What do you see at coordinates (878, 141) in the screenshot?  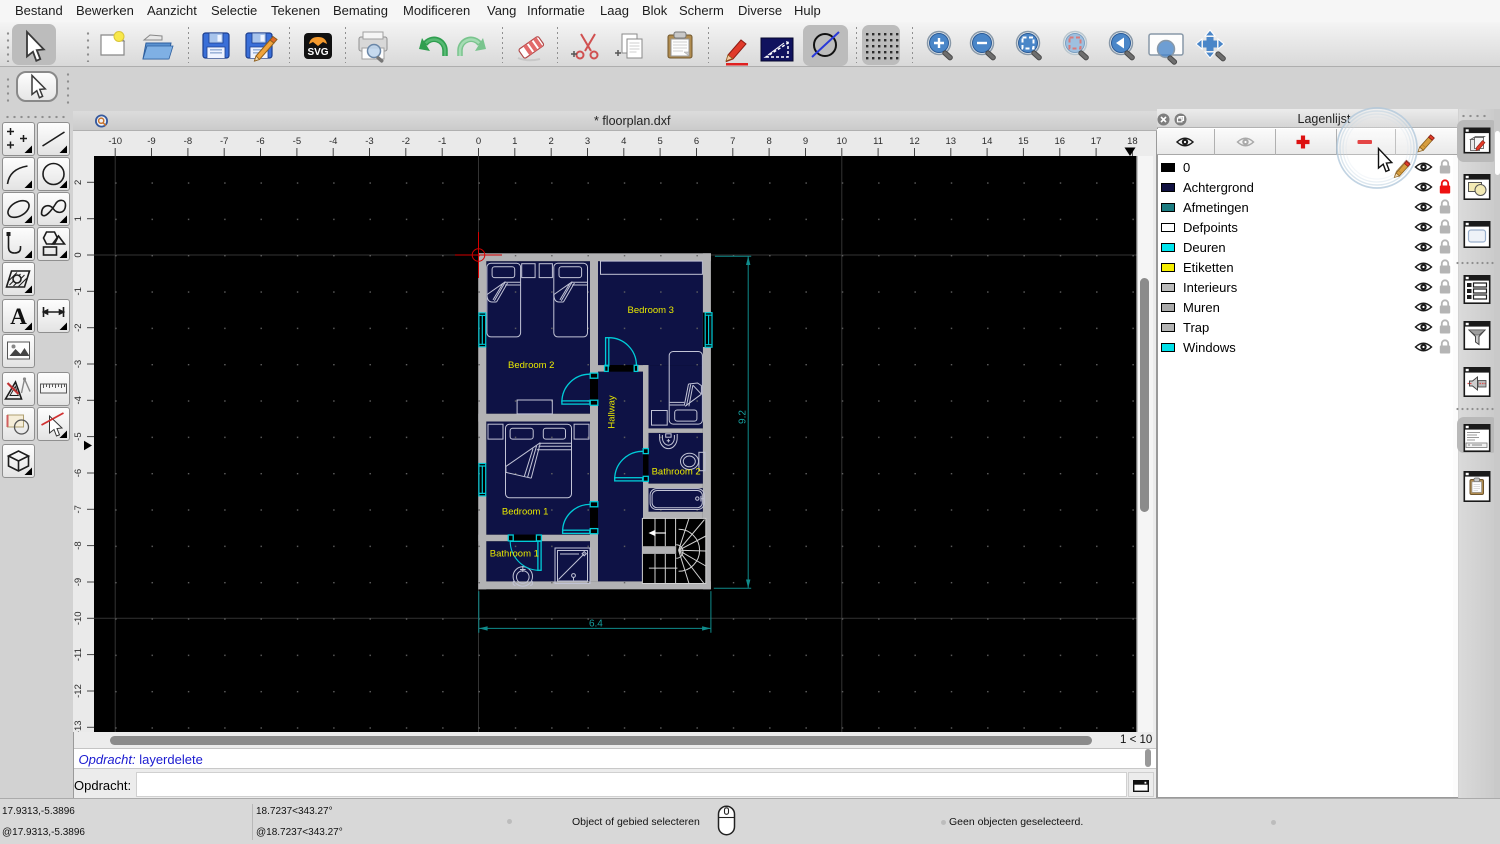 I see `svg-text: 11` at bounding box center [878, 141].